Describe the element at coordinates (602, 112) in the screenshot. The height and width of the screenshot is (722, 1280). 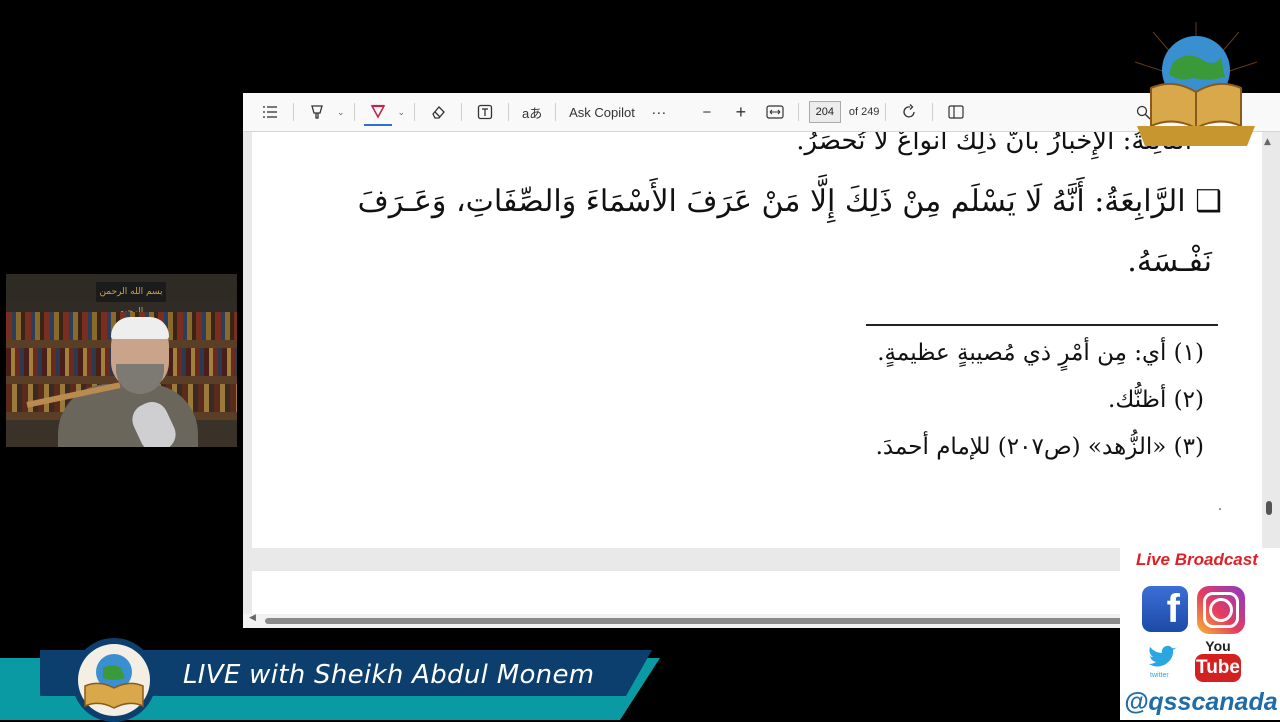
I see `ask-copilot-button: Ask Copilot` at that location.